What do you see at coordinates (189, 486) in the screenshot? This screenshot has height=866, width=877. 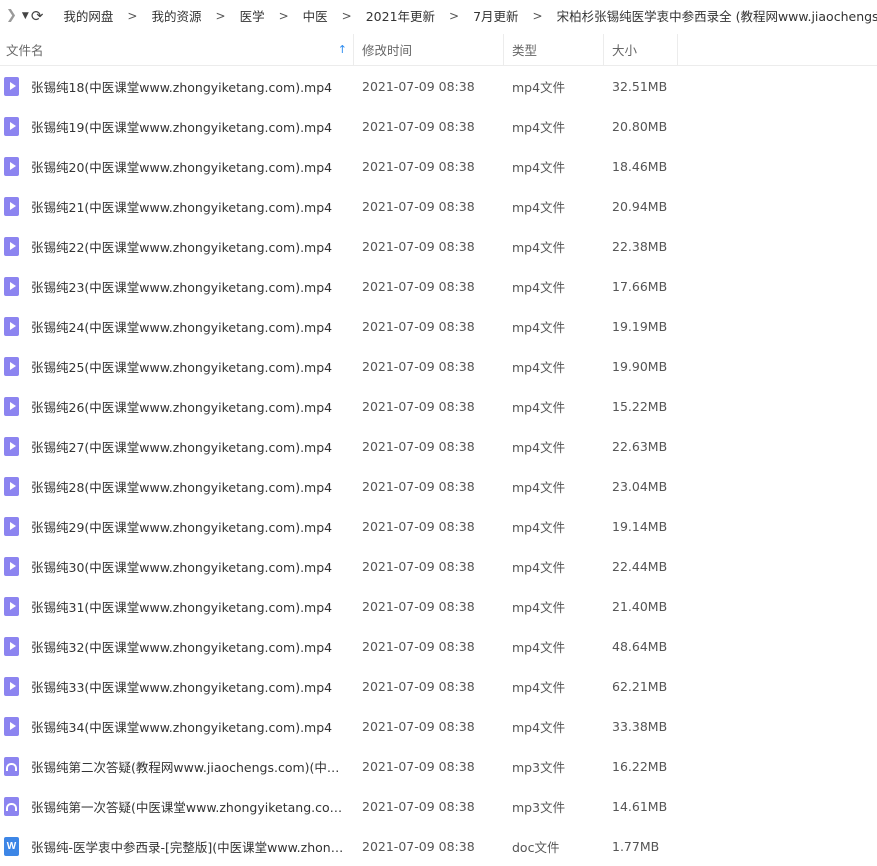 I see `file-name: 张锡纯28(中医课堂www.zhongyiketang.com).mp4` at bounding box center [189, 486].